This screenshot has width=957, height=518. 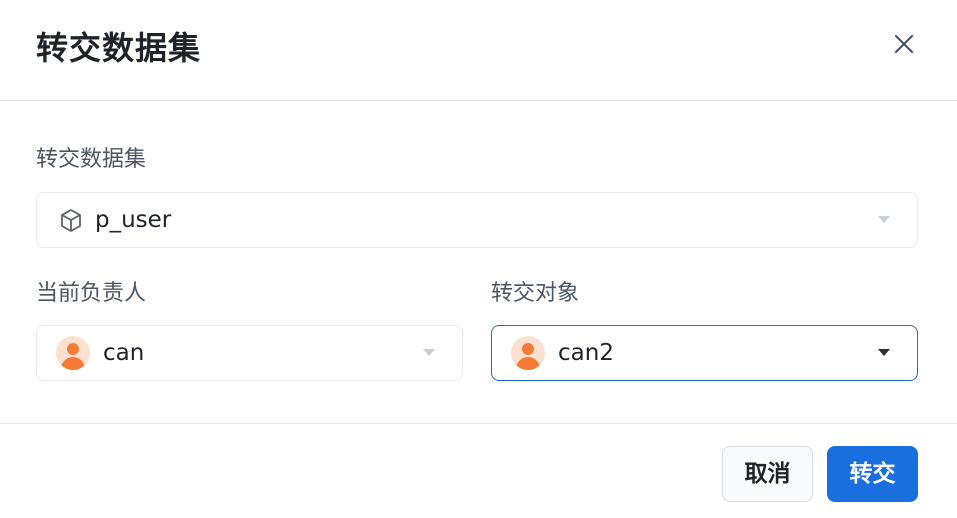 I want to click on transfer-target-label: 转交对象, so click(x=535, y=293).